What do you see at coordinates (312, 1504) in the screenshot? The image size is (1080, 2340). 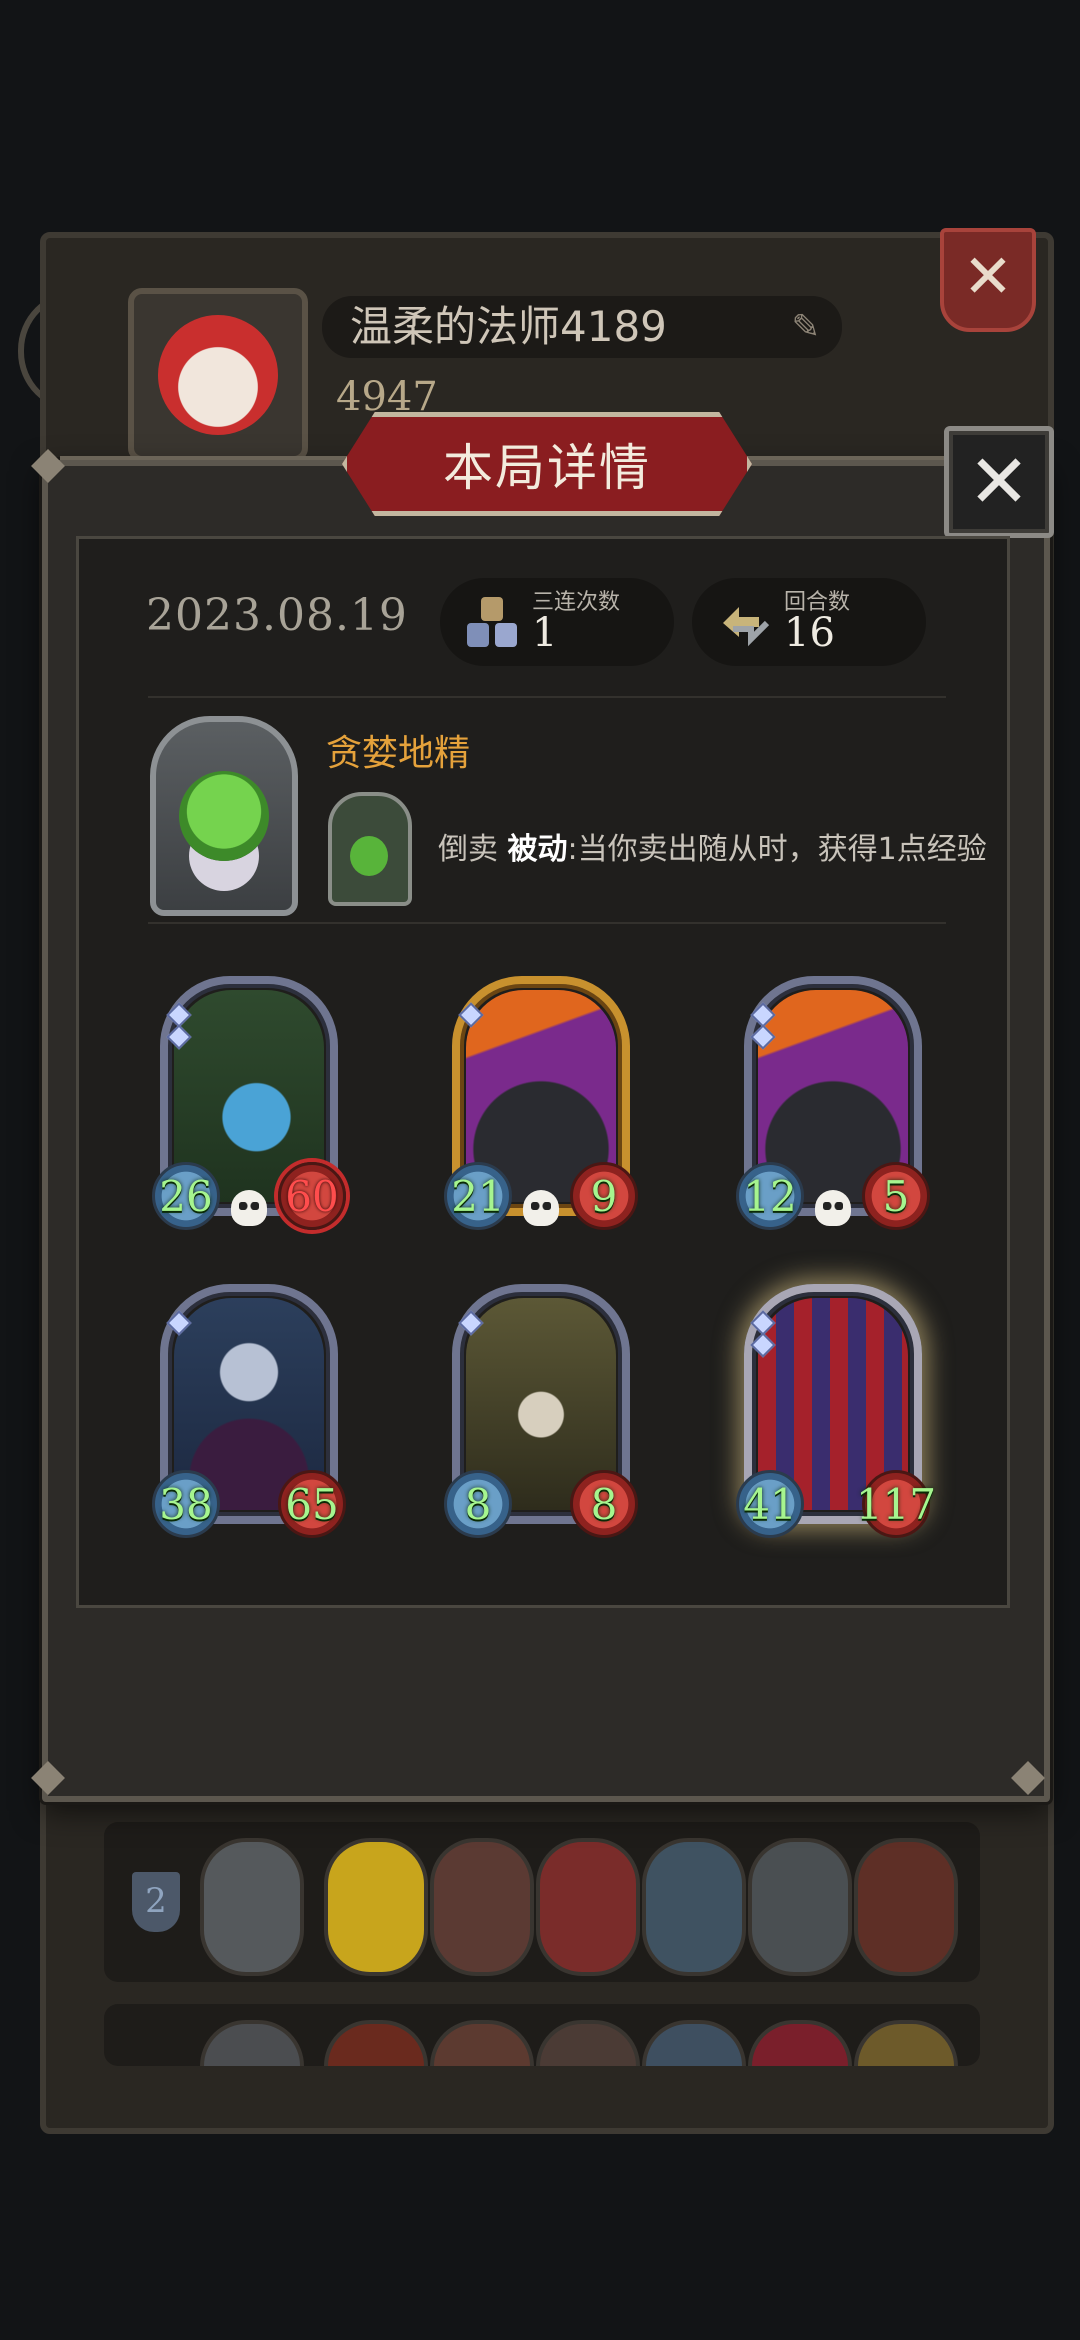 I see `health-value: 65` at bounding box center [312, 1504].